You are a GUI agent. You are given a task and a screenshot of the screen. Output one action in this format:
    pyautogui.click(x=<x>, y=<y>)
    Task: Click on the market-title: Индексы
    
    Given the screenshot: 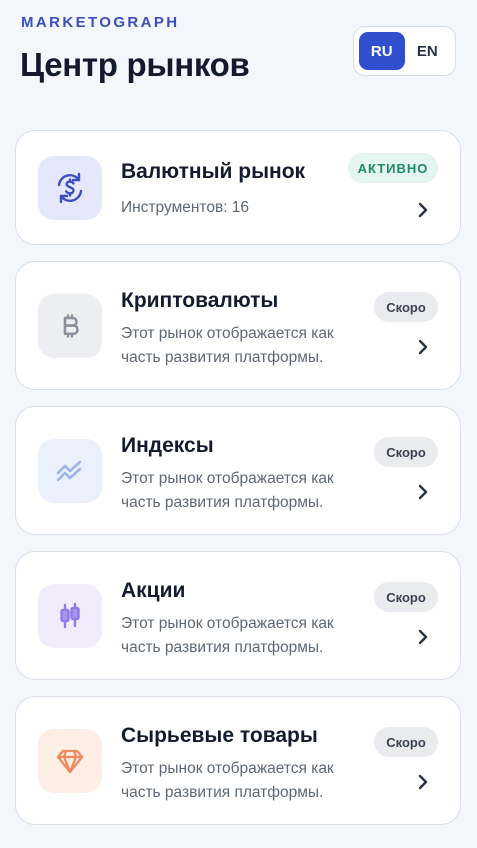 What is the action you would take?
    pyautogui.click(x=167, y=445)
    